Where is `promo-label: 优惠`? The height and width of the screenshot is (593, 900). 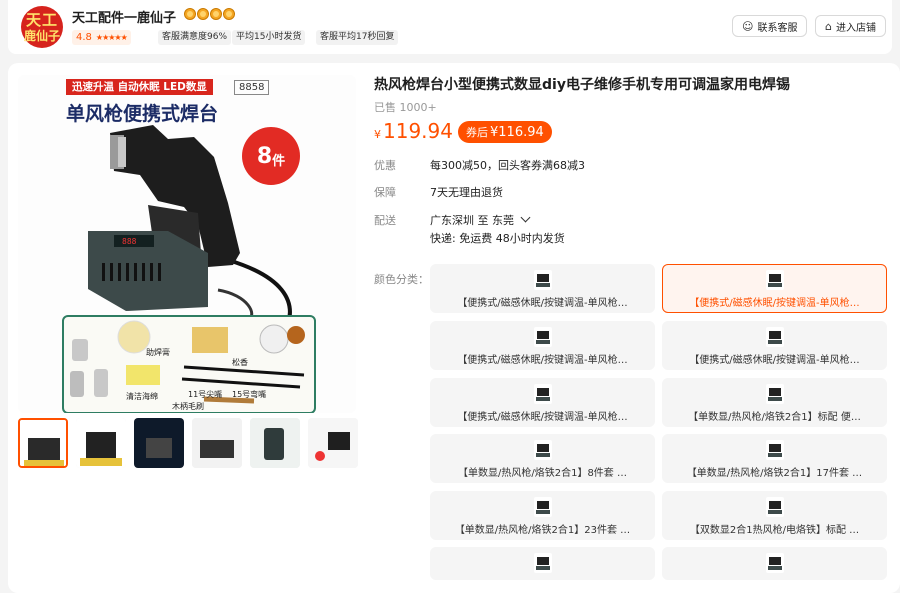 promo-label: 优惠 is located at coordinates (385, 165).